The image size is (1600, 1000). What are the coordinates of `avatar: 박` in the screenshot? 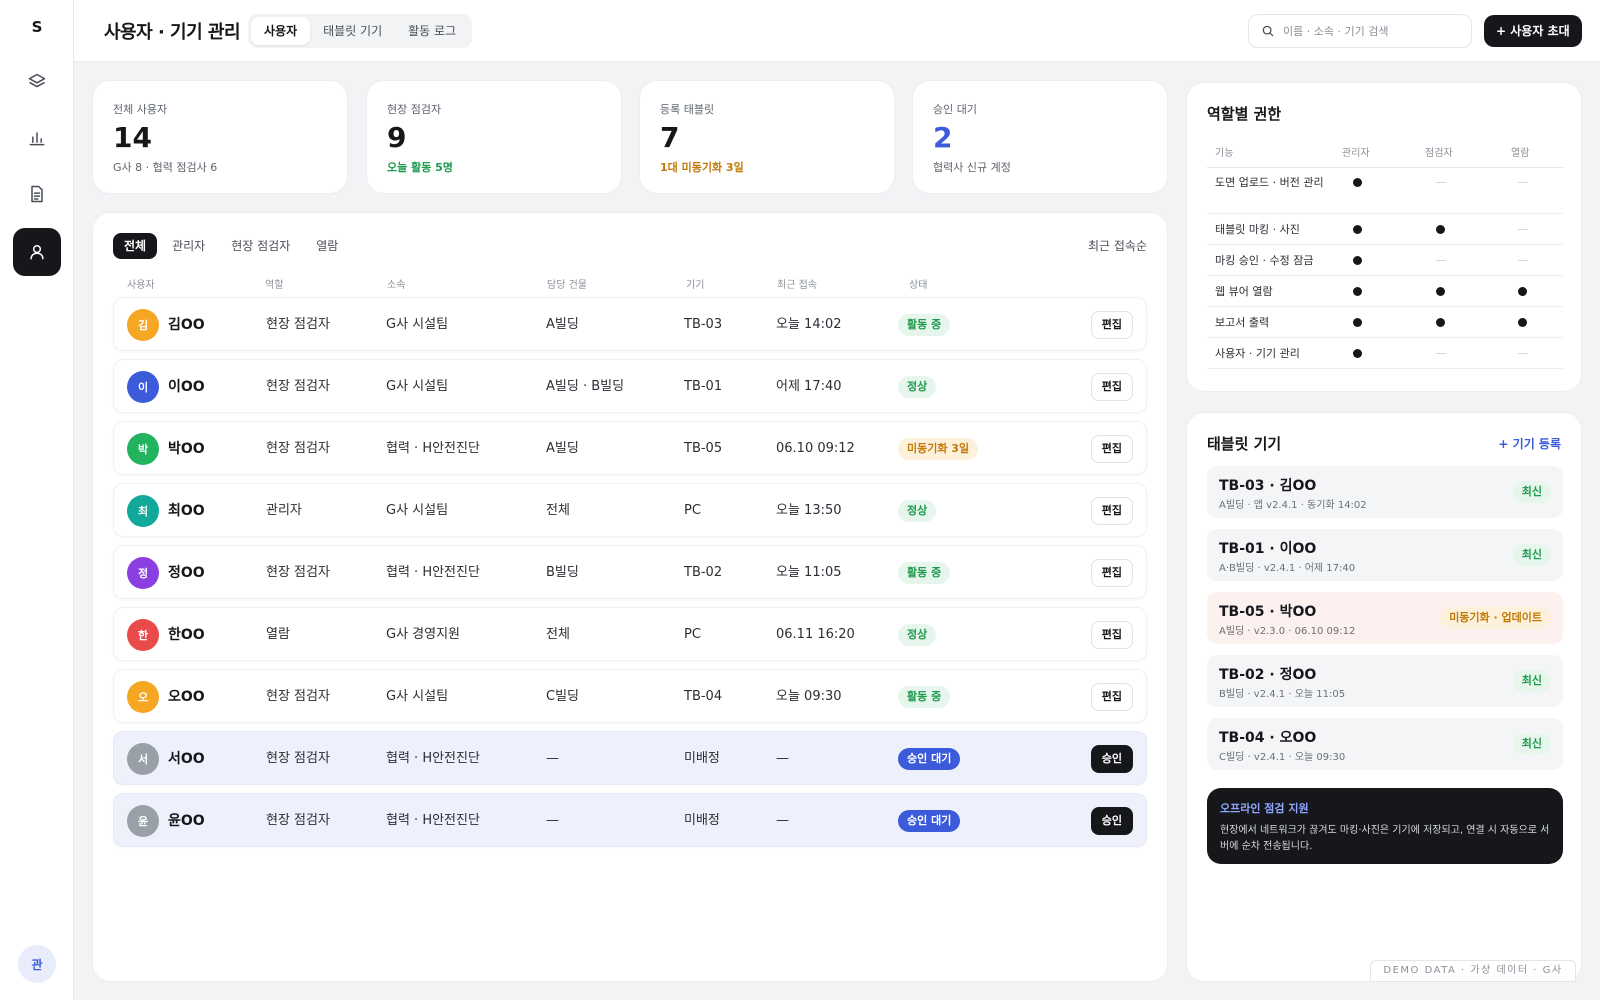 It's located at (143, 449).